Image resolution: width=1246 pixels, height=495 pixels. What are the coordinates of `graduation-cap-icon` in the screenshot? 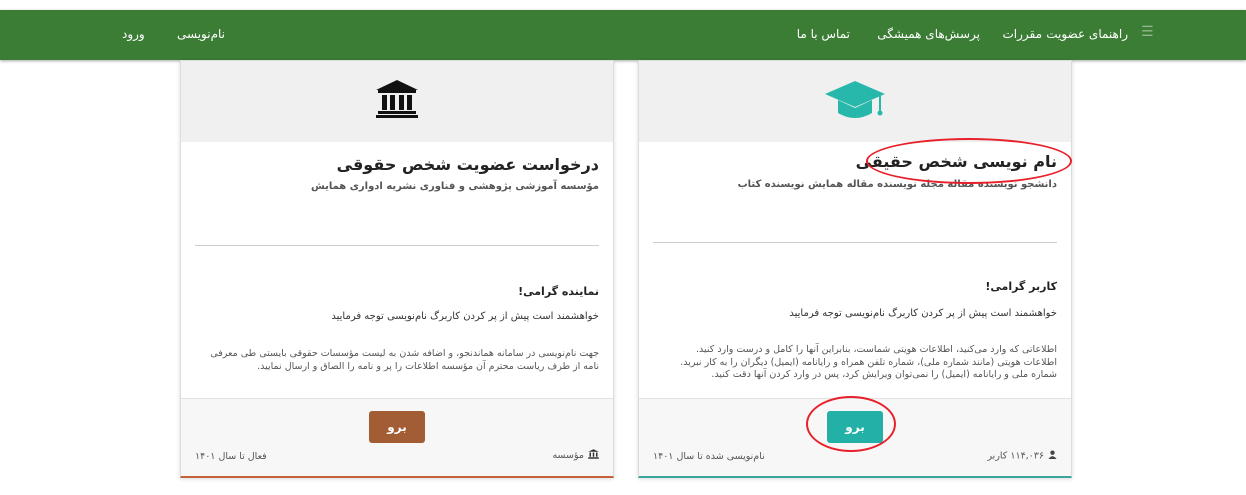 It's located at (855, 104).